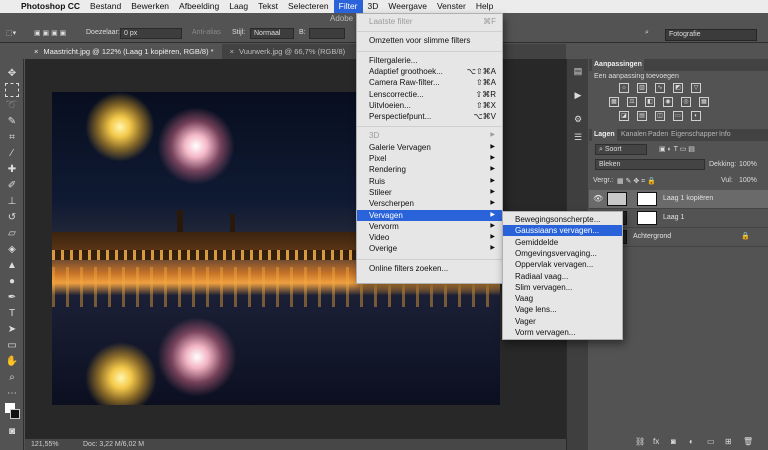 This screenshot has width=768, height=450. I want to click on brush-tool-icon: ✐, so click(12, 186).